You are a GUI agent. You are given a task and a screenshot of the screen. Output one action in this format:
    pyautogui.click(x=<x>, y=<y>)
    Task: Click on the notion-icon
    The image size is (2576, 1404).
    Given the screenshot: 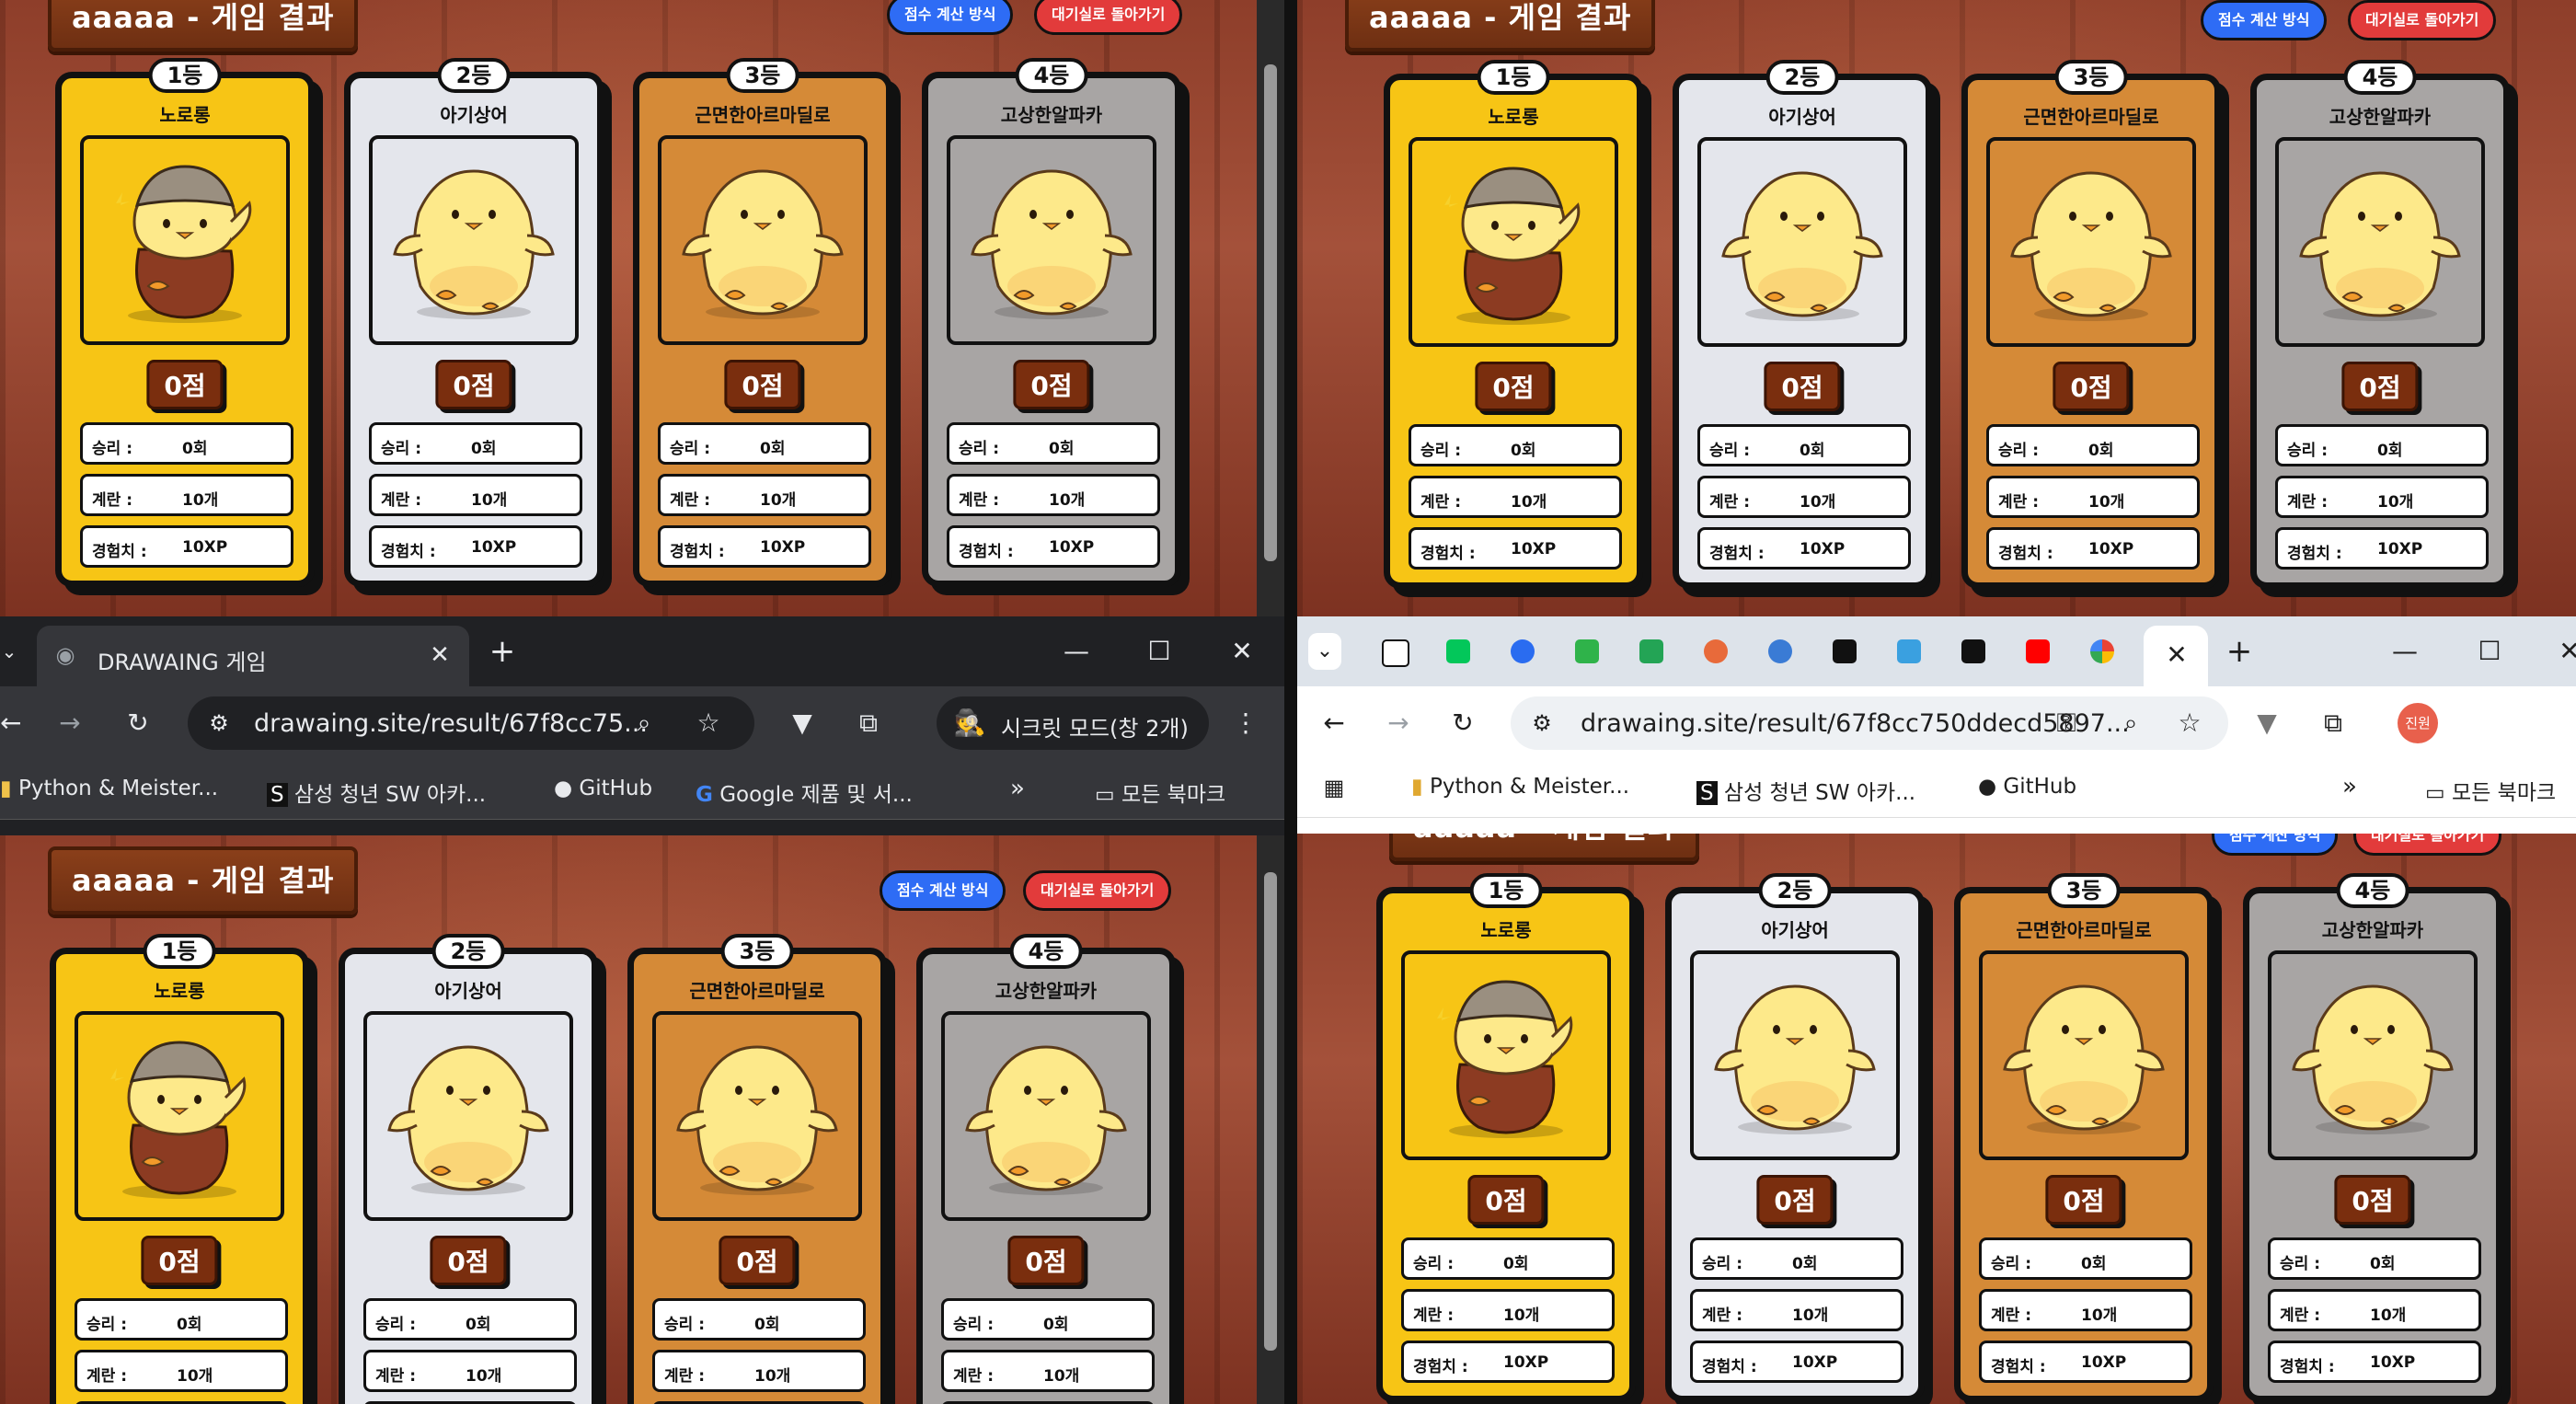 What is the action you would take?
    pyautogui.click(x=1395, y=653)
    